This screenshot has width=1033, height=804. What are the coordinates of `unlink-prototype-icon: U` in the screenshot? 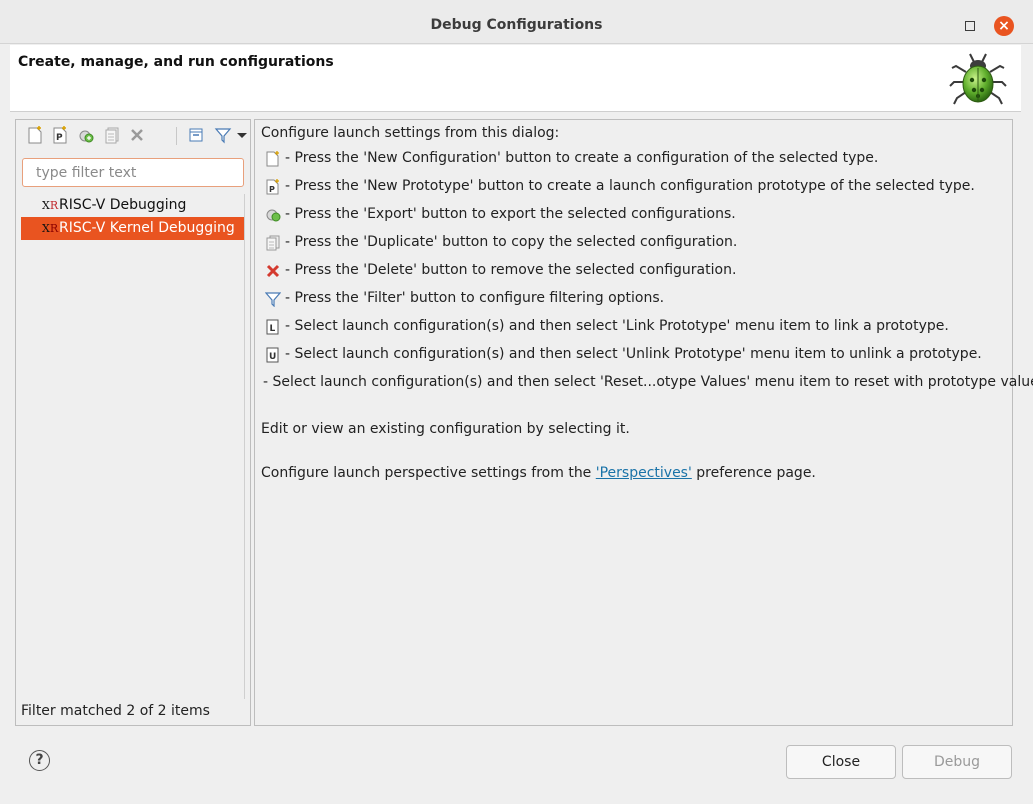 It's located at (272, 355).